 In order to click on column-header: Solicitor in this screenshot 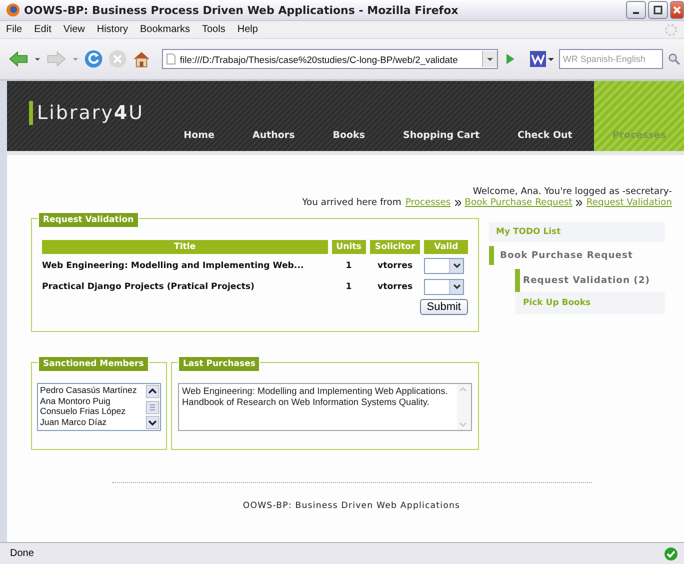, I will do `click(395, 247)`.